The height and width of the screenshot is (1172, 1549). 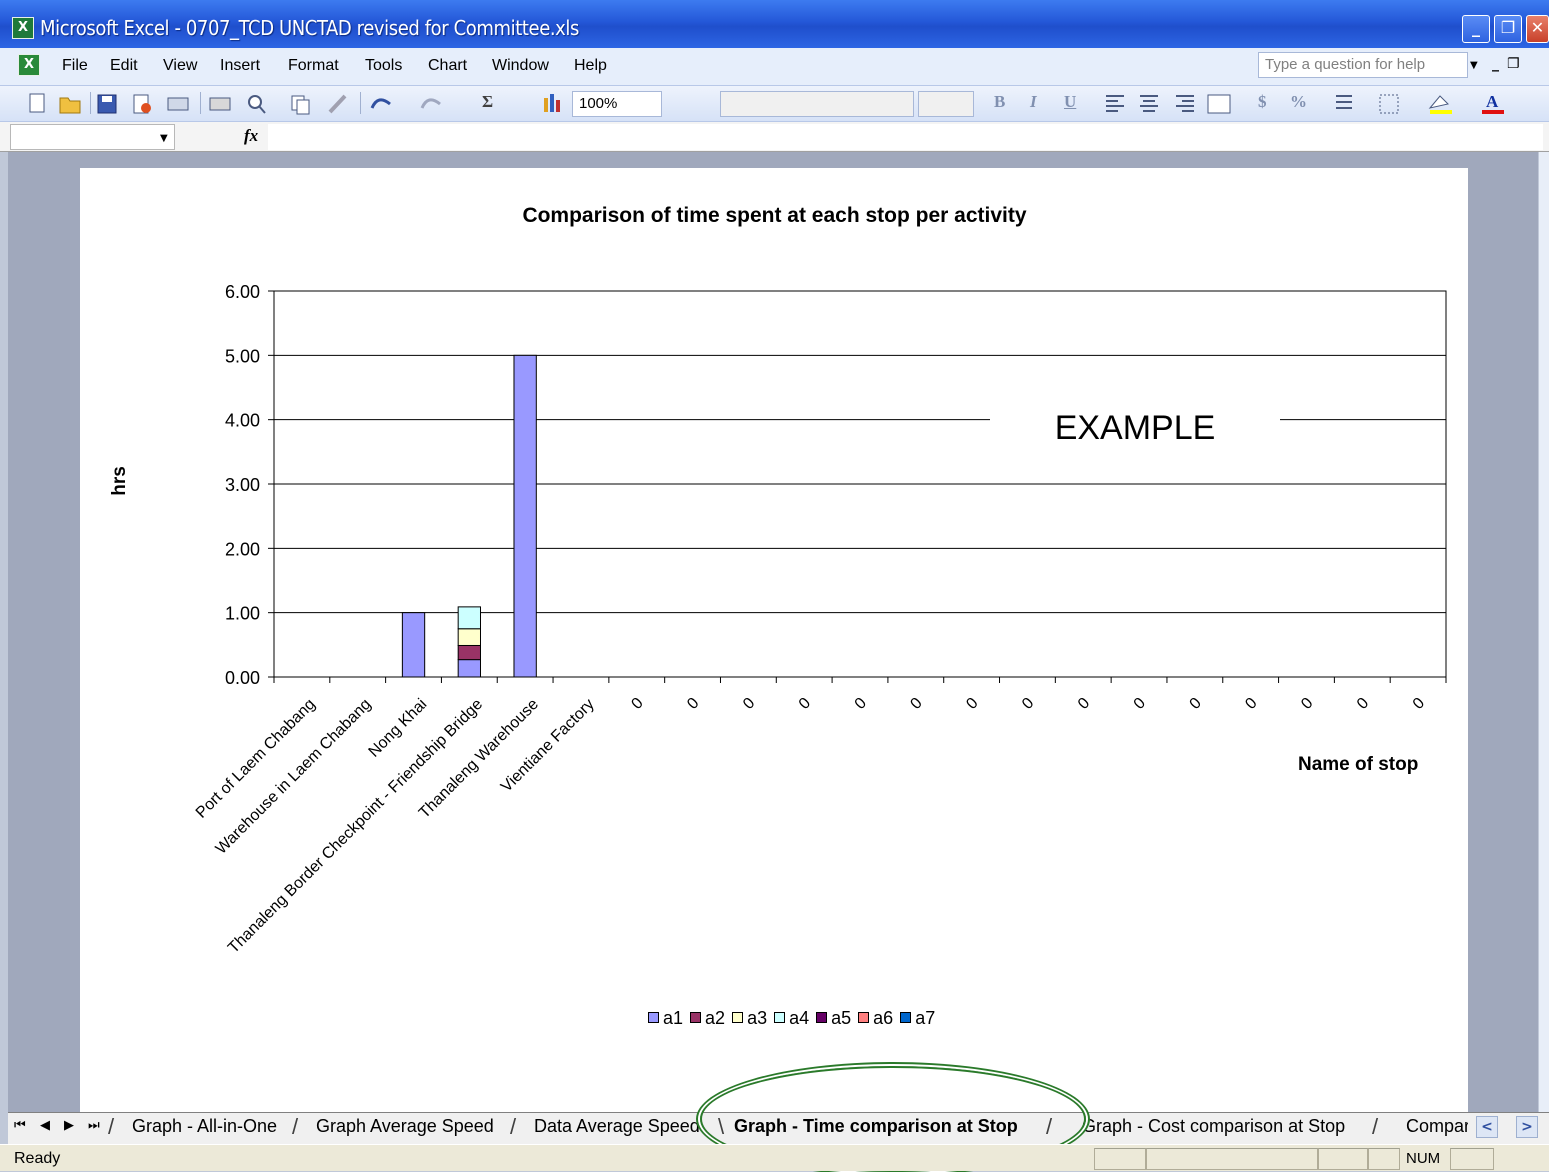 I want to click on legend-label: a7, so click(x=925, y=1018).